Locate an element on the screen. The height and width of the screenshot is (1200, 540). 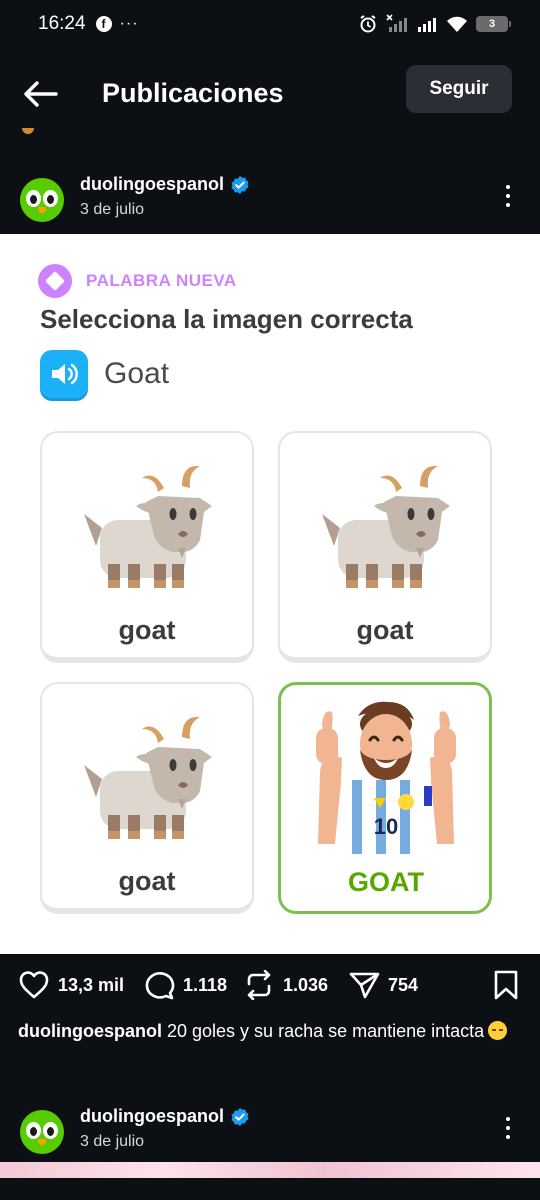
new-word-icon is located at coordinates (55, 281).